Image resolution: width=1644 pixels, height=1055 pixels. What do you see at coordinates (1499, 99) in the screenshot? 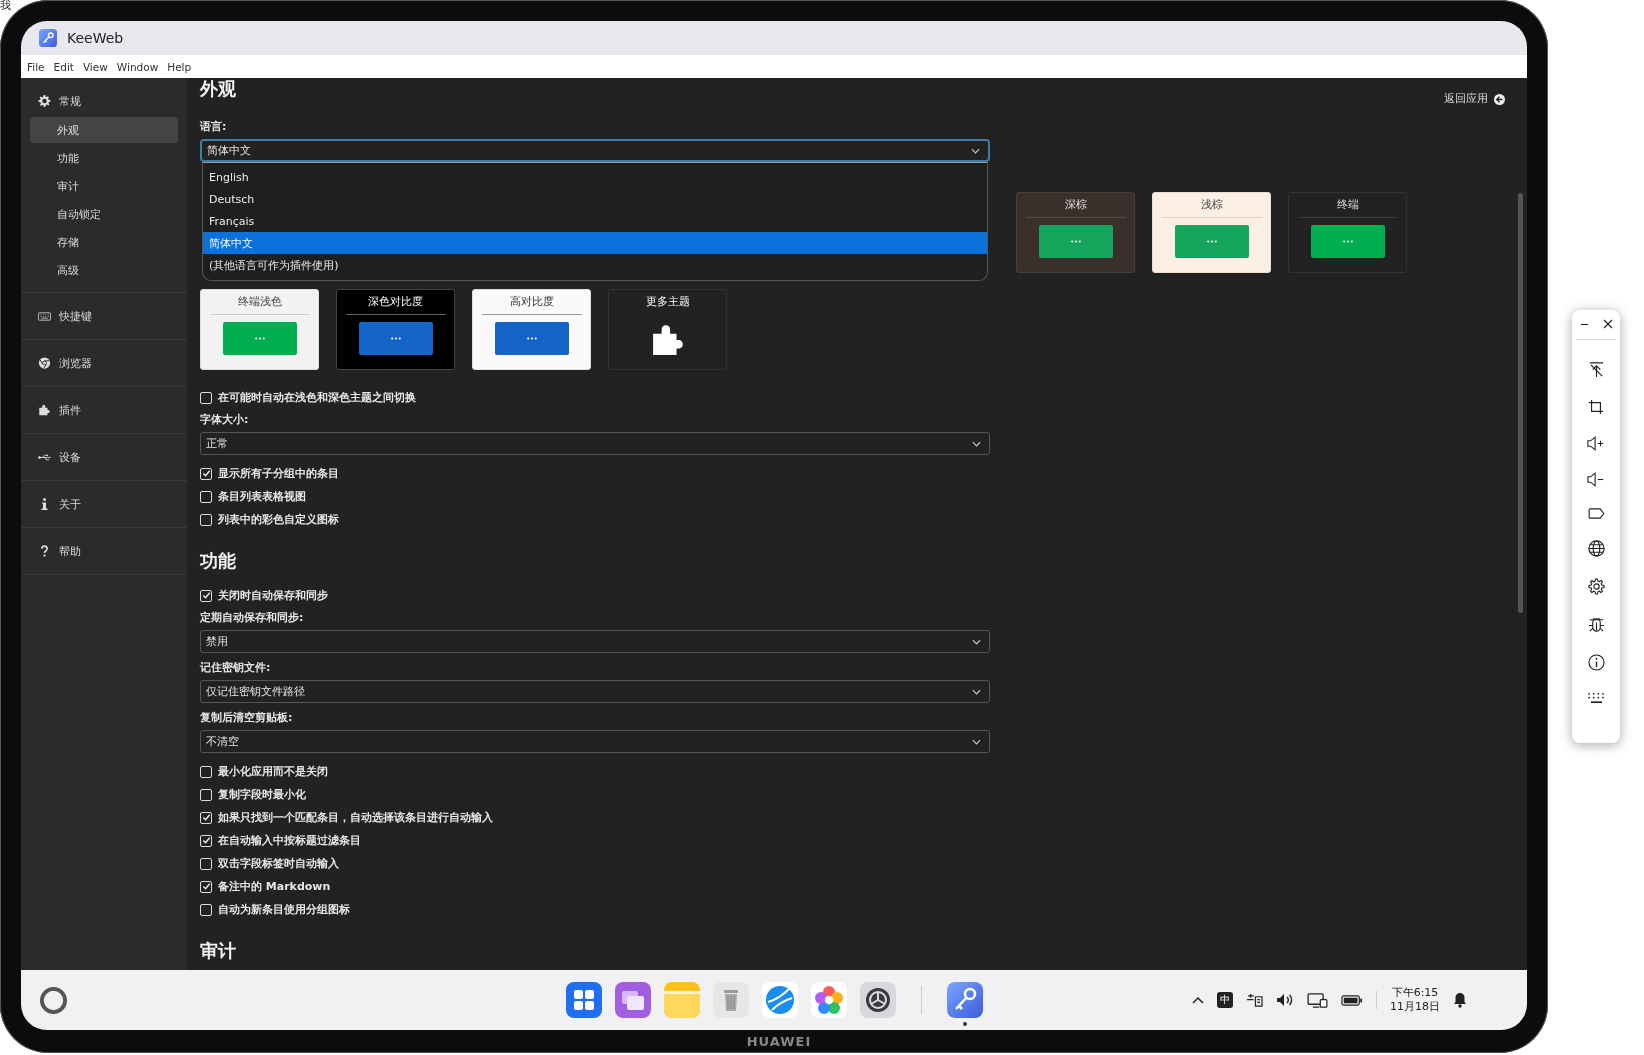
I see `back-arrow-icon` at bounding box center [1499, 99].